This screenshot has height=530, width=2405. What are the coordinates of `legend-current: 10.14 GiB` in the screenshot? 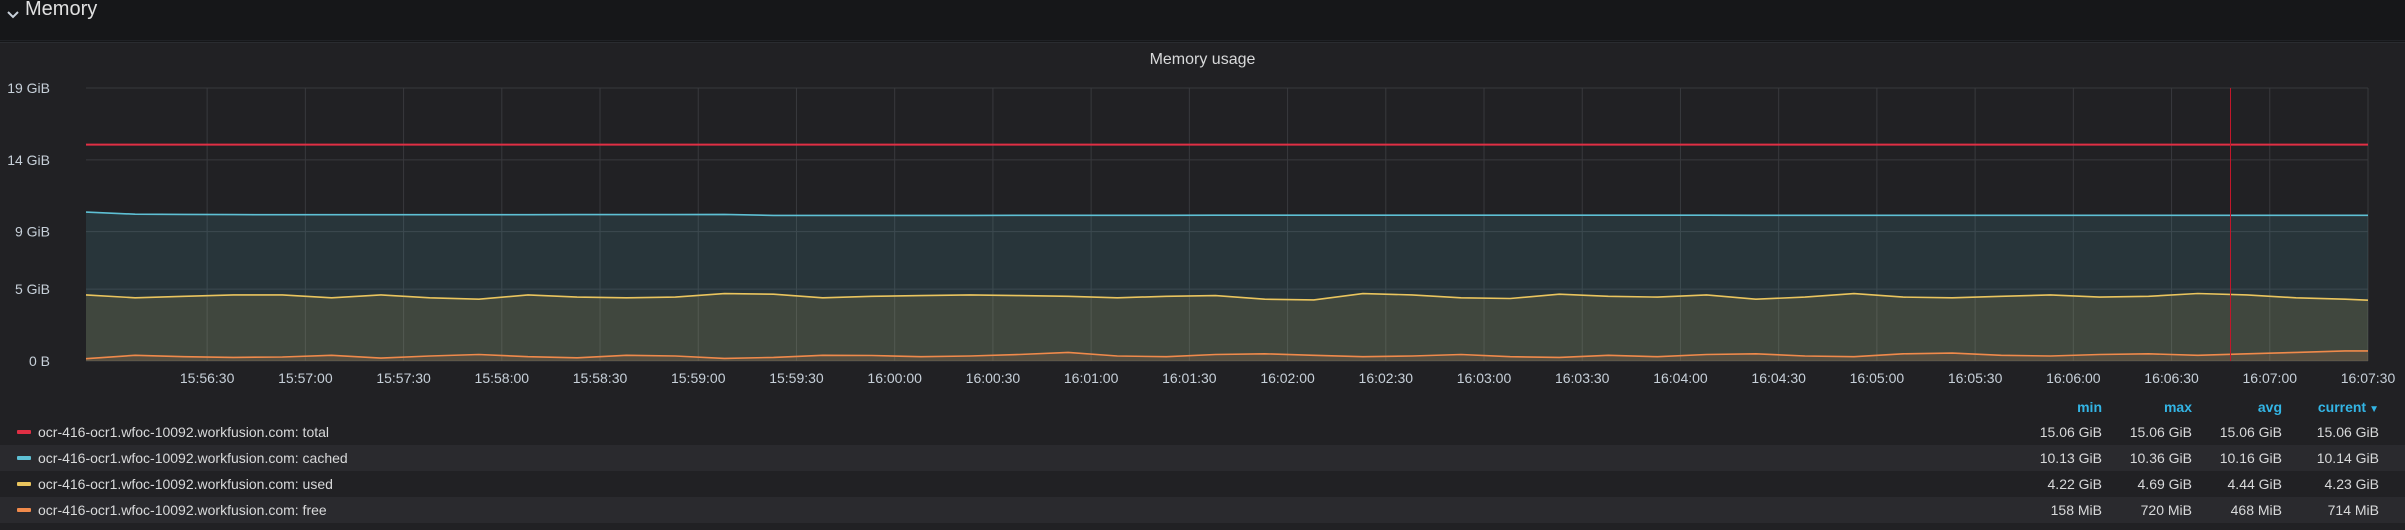 It's located at (2347, 458).